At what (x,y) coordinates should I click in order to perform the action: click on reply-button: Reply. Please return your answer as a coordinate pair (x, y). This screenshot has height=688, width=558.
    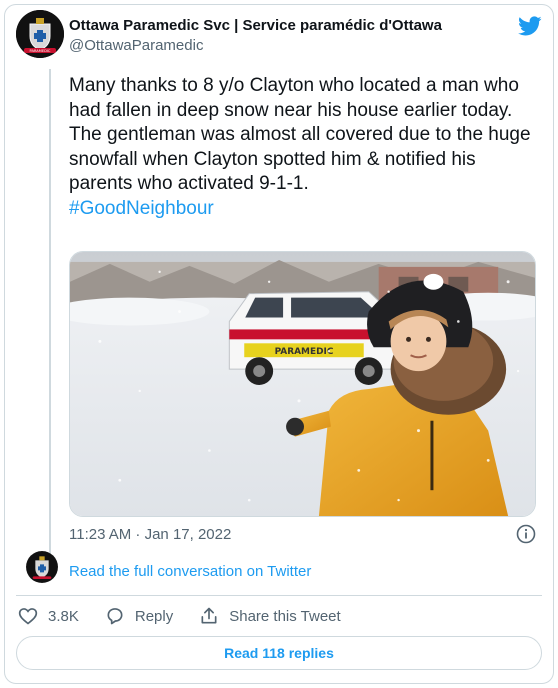
    Looking at the image, I should click on (139, 616).